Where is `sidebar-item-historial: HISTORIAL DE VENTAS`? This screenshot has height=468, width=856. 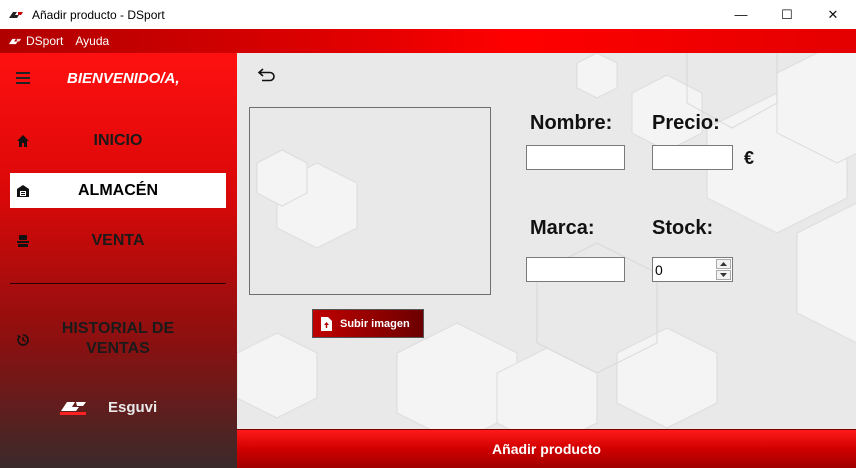
sidebar-item-historial: HISTORIAL DE VENTAS is located at coordinates (118, 339).